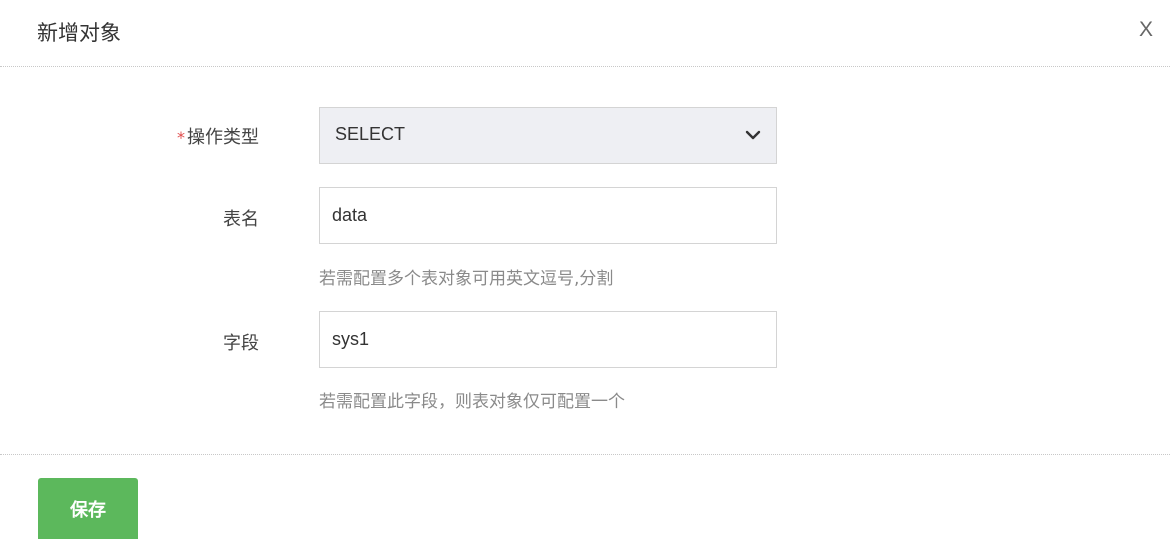 This screenshot has height=539, width=1170. I want to click on operation-type-label: 操作类型, so click(223, 137).